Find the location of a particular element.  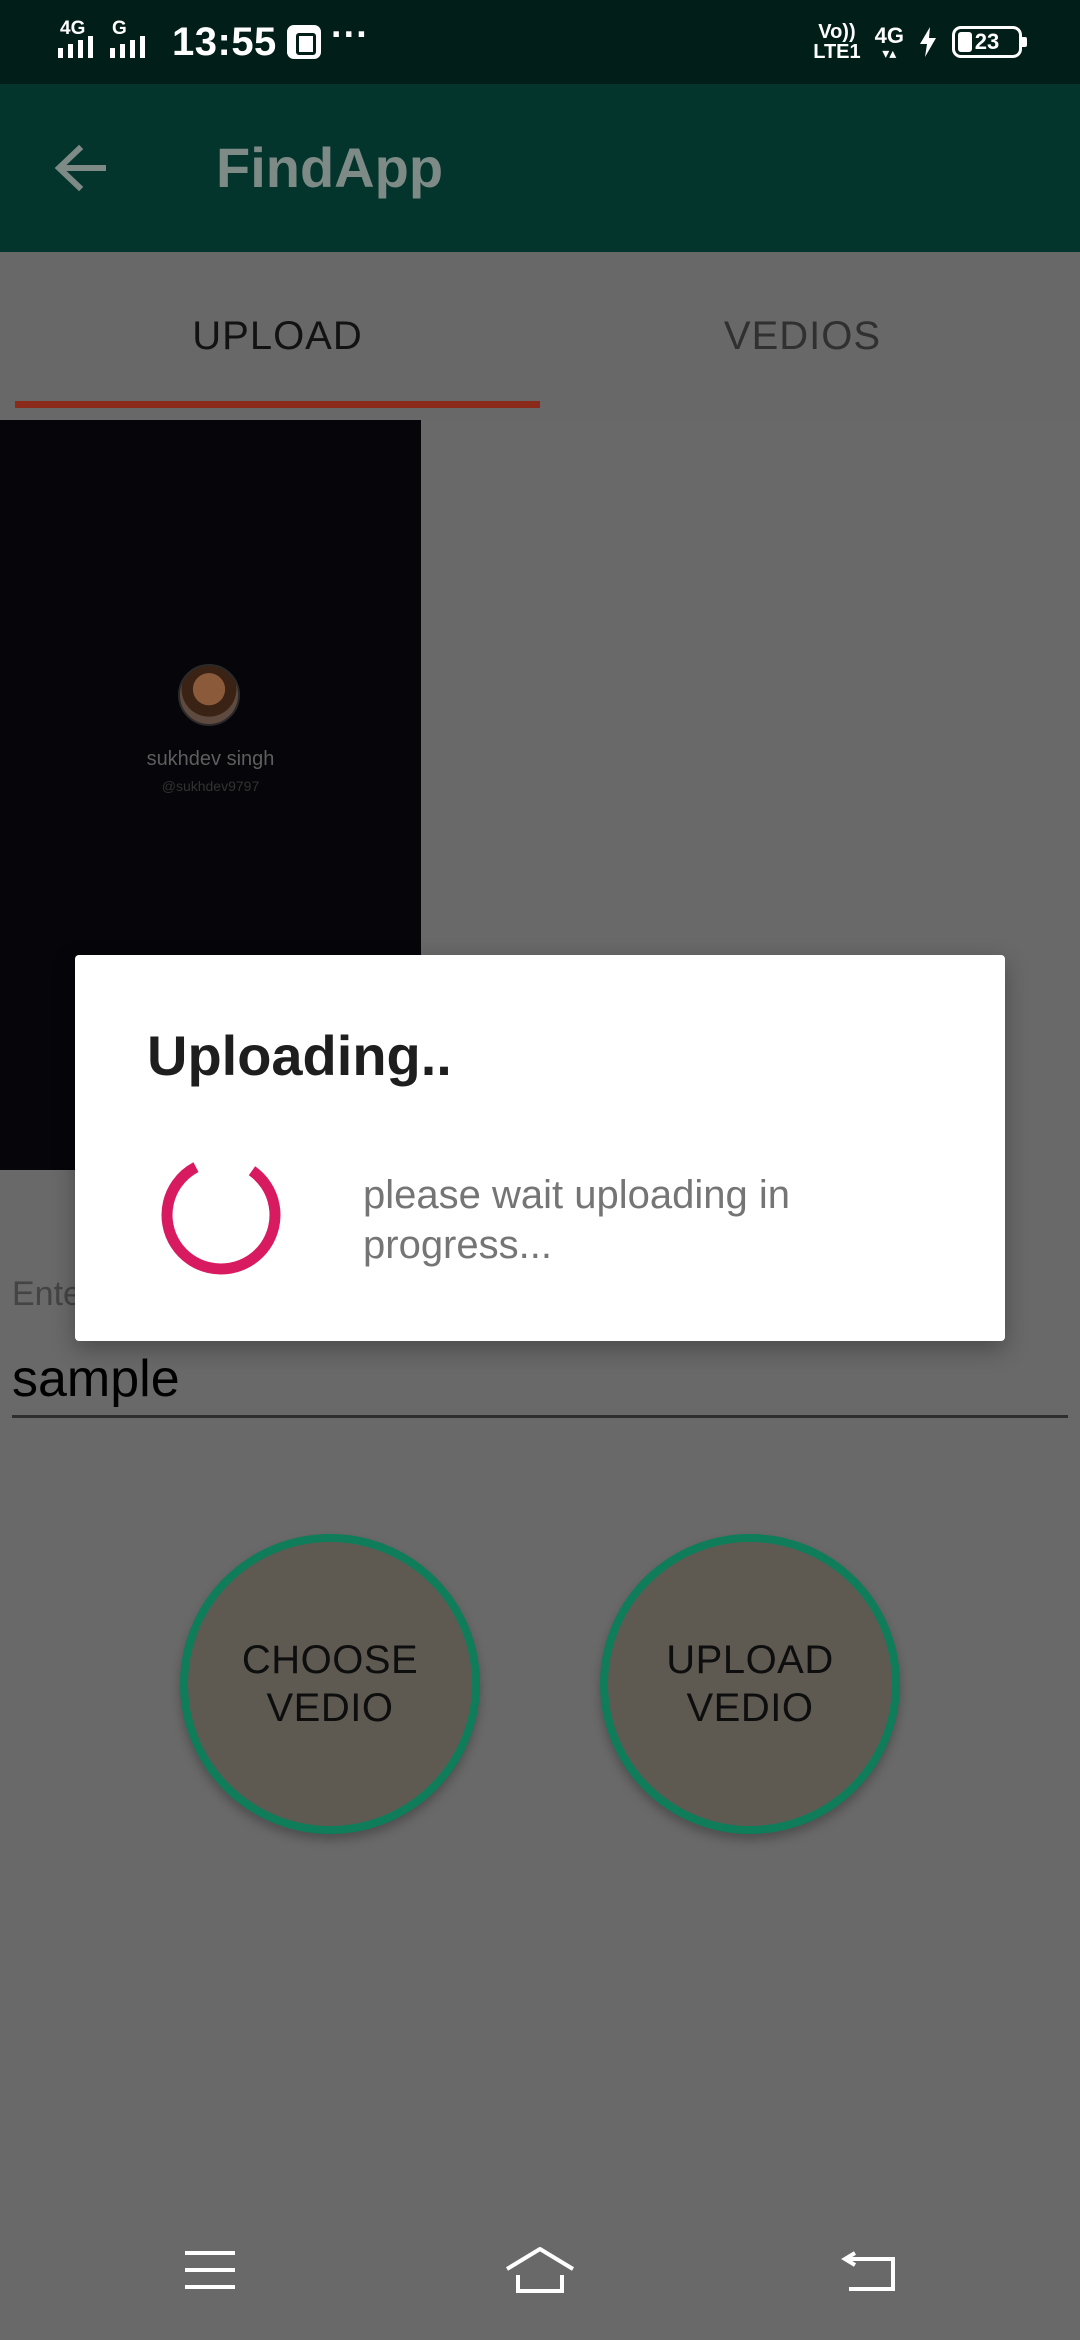

battery-level: 23 is located at coordinates (987, 41).